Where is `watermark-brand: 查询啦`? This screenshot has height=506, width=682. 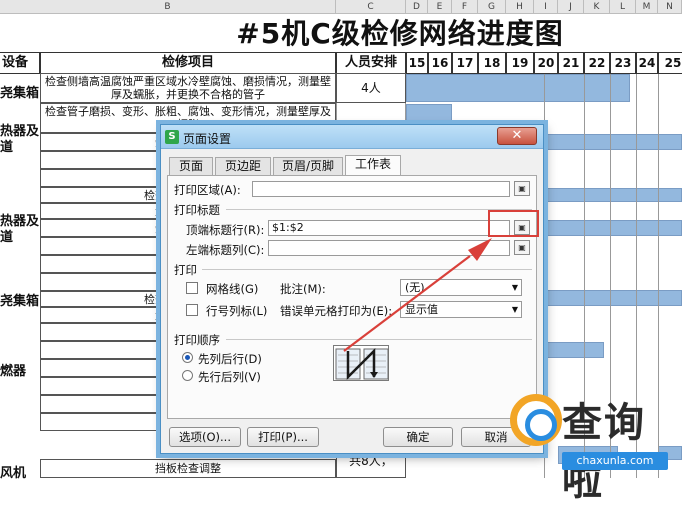
watermark-brand: 查询啦 is located at coordinates (604, 452).